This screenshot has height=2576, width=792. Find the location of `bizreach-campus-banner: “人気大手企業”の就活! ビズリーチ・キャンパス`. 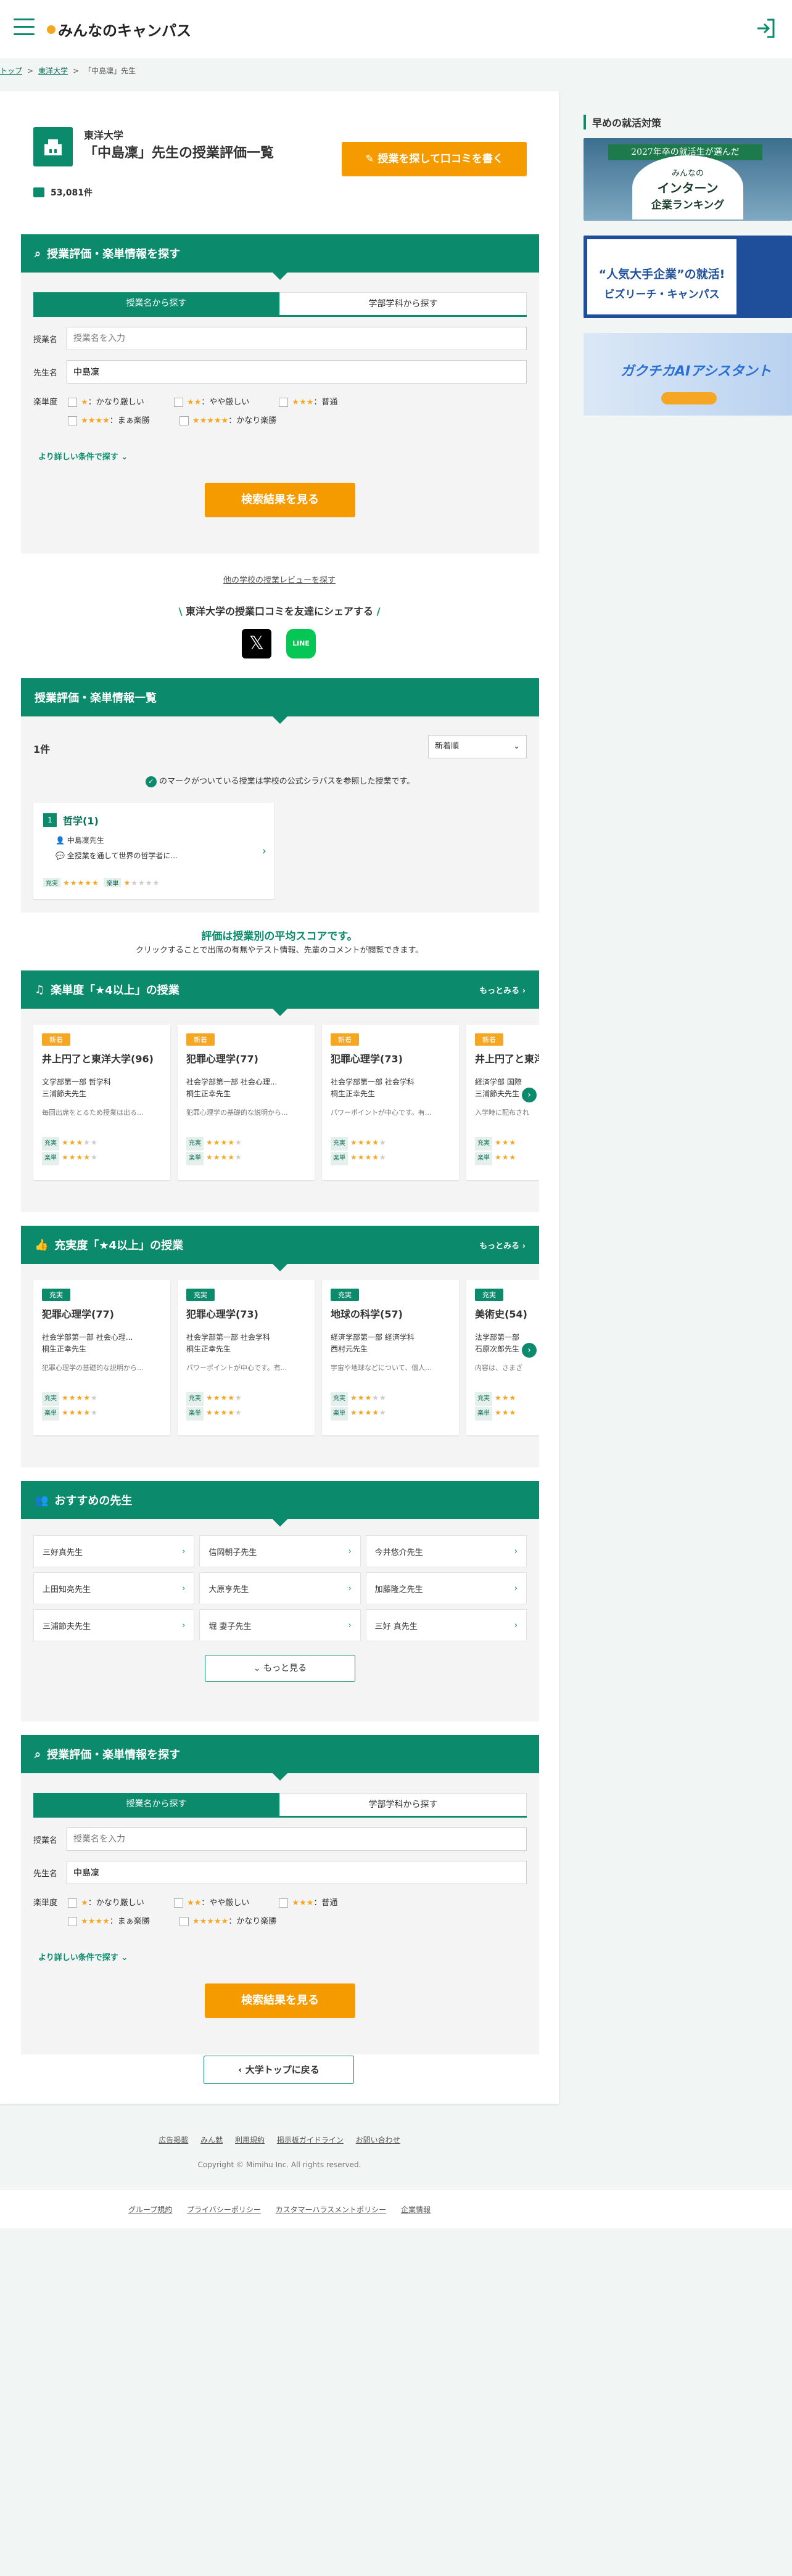

bizreach-campus-banner: “人気大手企業”の就活! ビズリーチ・キャンパス is located at coordinates (688, 277).